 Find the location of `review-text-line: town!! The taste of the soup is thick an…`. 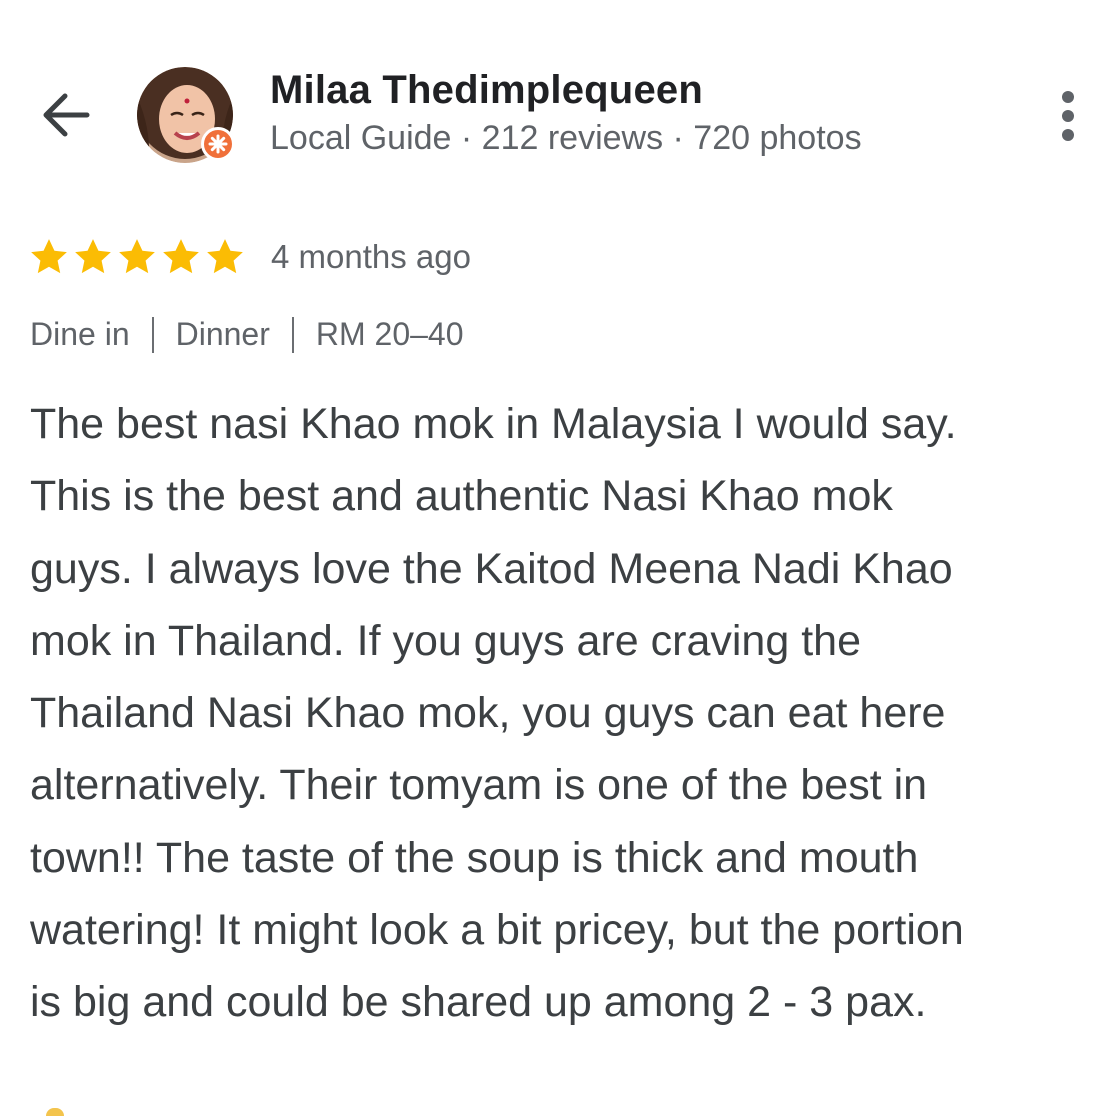

review-text-line: town!! The taste of the soup is thick an… is located at coordinates (474, 857).